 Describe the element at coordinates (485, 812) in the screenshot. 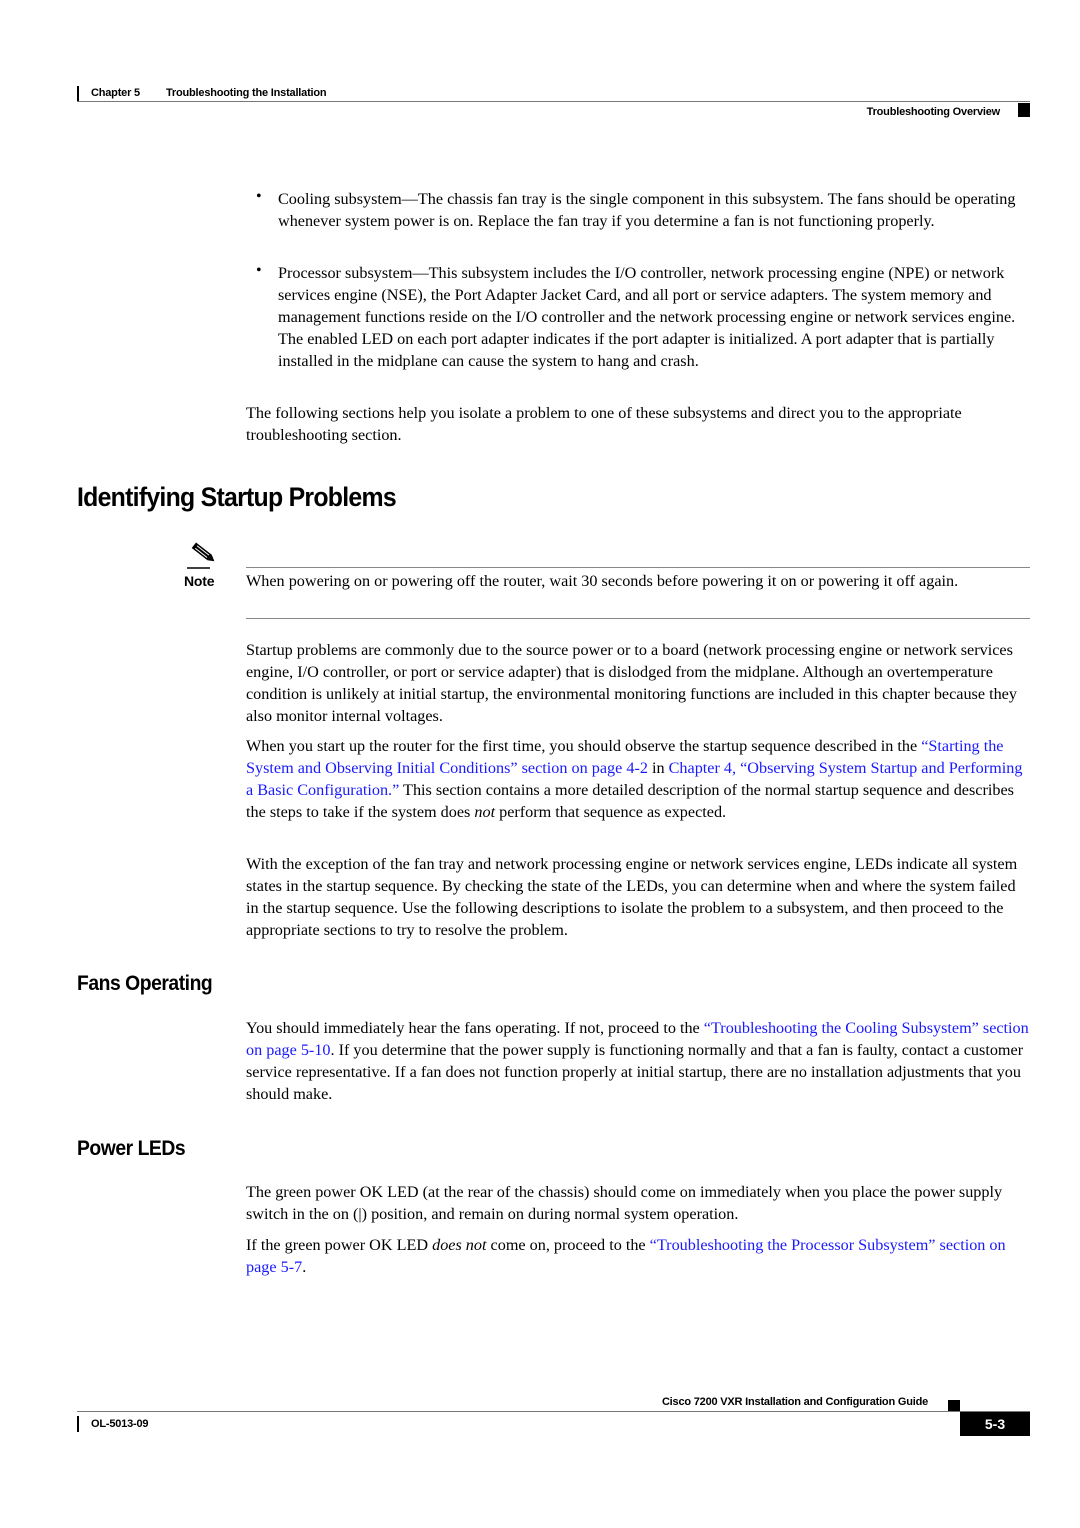

I see `emphasis-not: not` at that location.